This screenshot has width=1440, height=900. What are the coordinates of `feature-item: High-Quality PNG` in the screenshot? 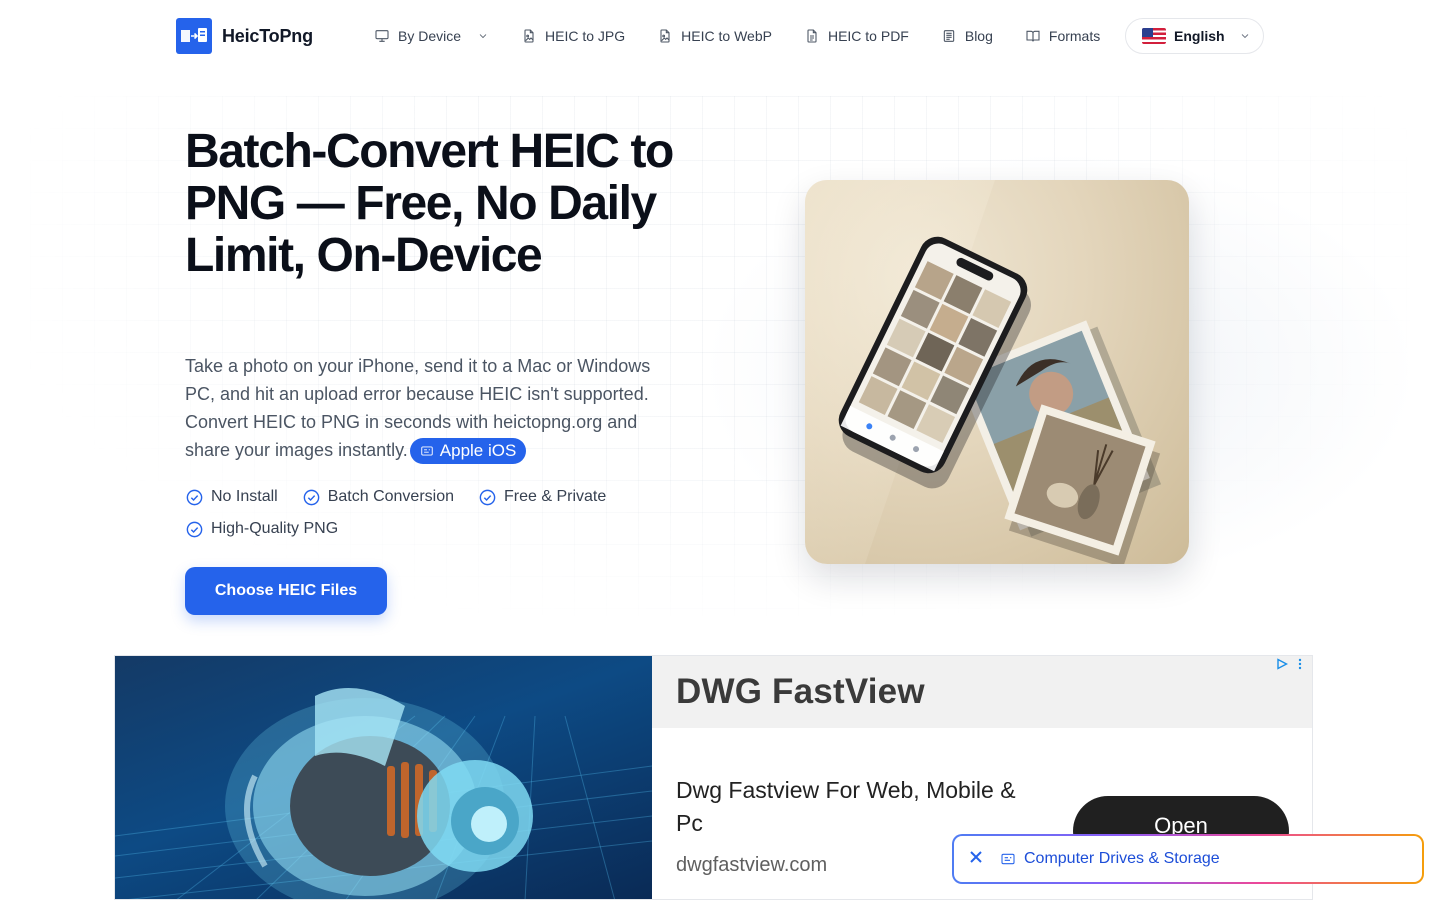 It's located at (261, 529).